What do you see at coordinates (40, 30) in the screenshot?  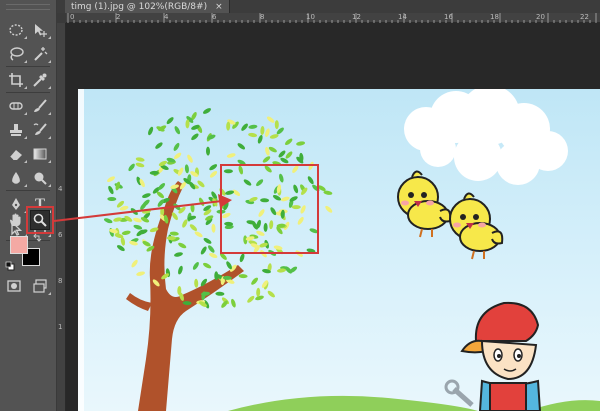 I see `move-icon` at bounding box center [40, 30].